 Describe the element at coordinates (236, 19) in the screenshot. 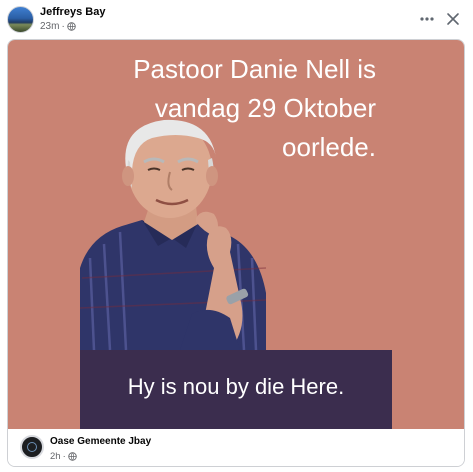

I see `post-header: Jeffreys Bay 23m ·` at that location.